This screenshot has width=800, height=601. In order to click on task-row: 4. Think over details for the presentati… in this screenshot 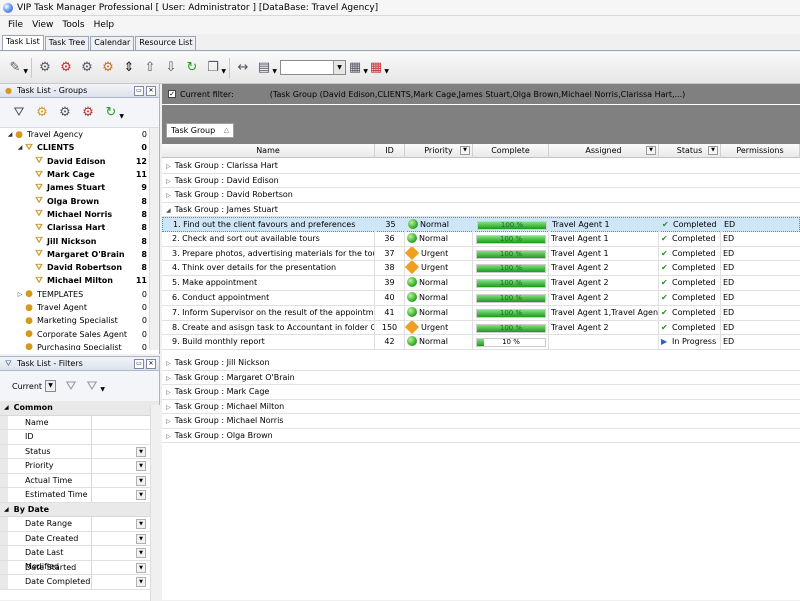, I will do `click(481, 269)`.